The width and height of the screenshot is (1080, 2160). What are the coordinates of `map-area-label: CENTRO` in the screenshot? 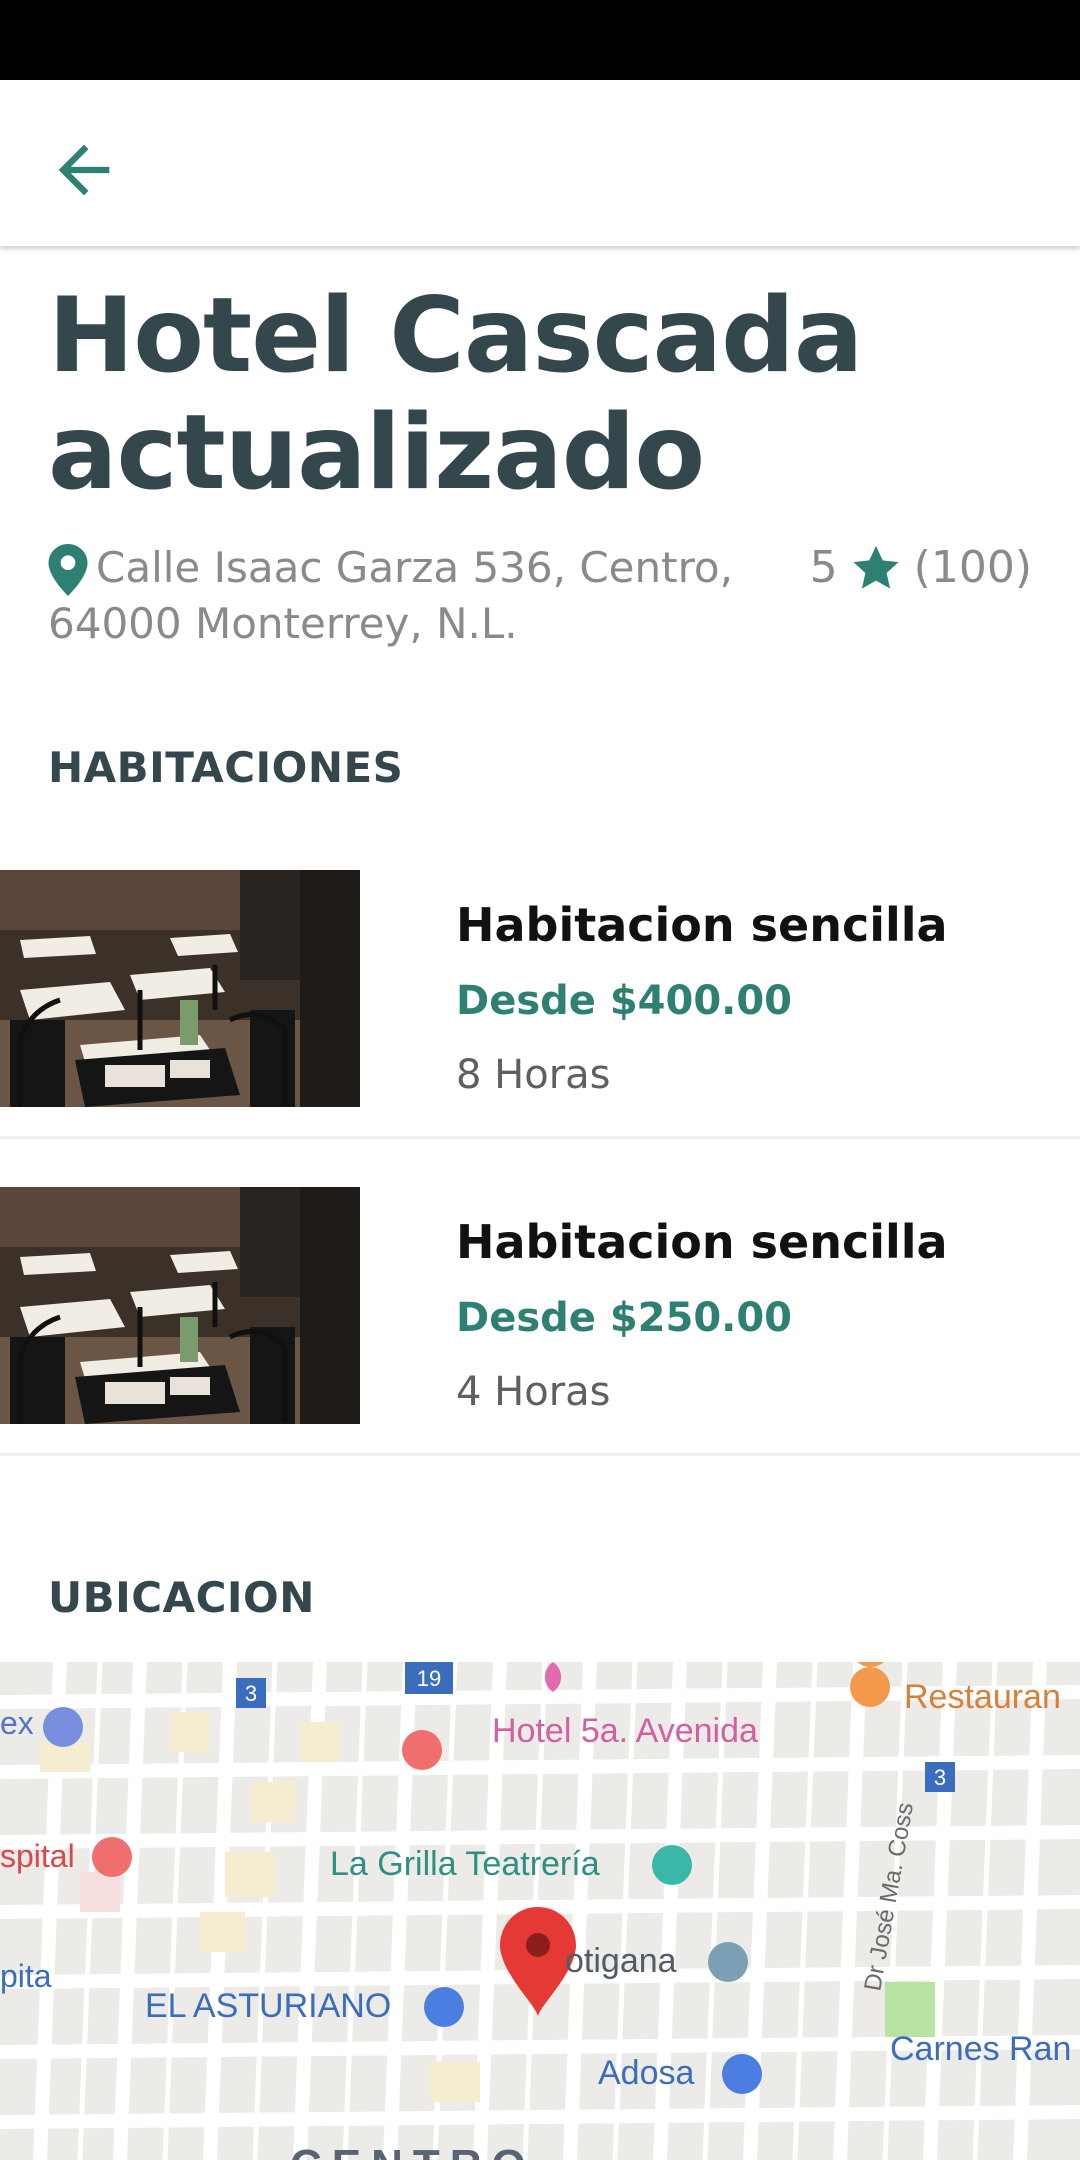 It's located at (413, 2150).